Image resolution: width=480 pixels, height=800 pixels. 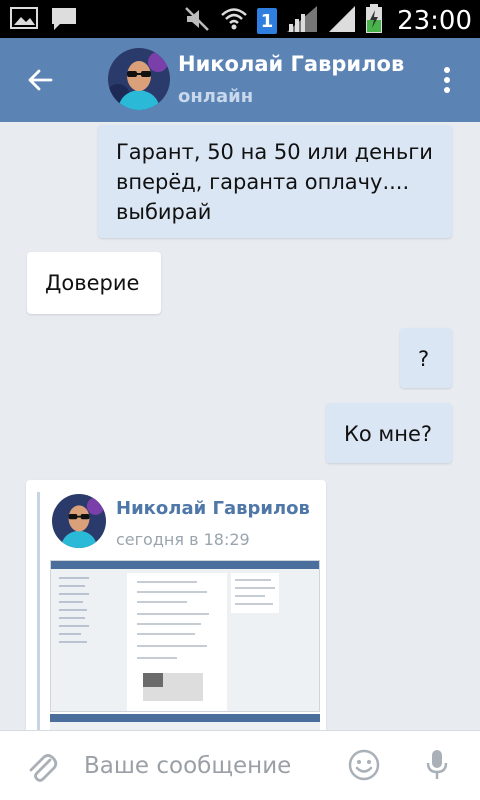 I want to click on battery-charging-icon, so click(x=374, y=21).